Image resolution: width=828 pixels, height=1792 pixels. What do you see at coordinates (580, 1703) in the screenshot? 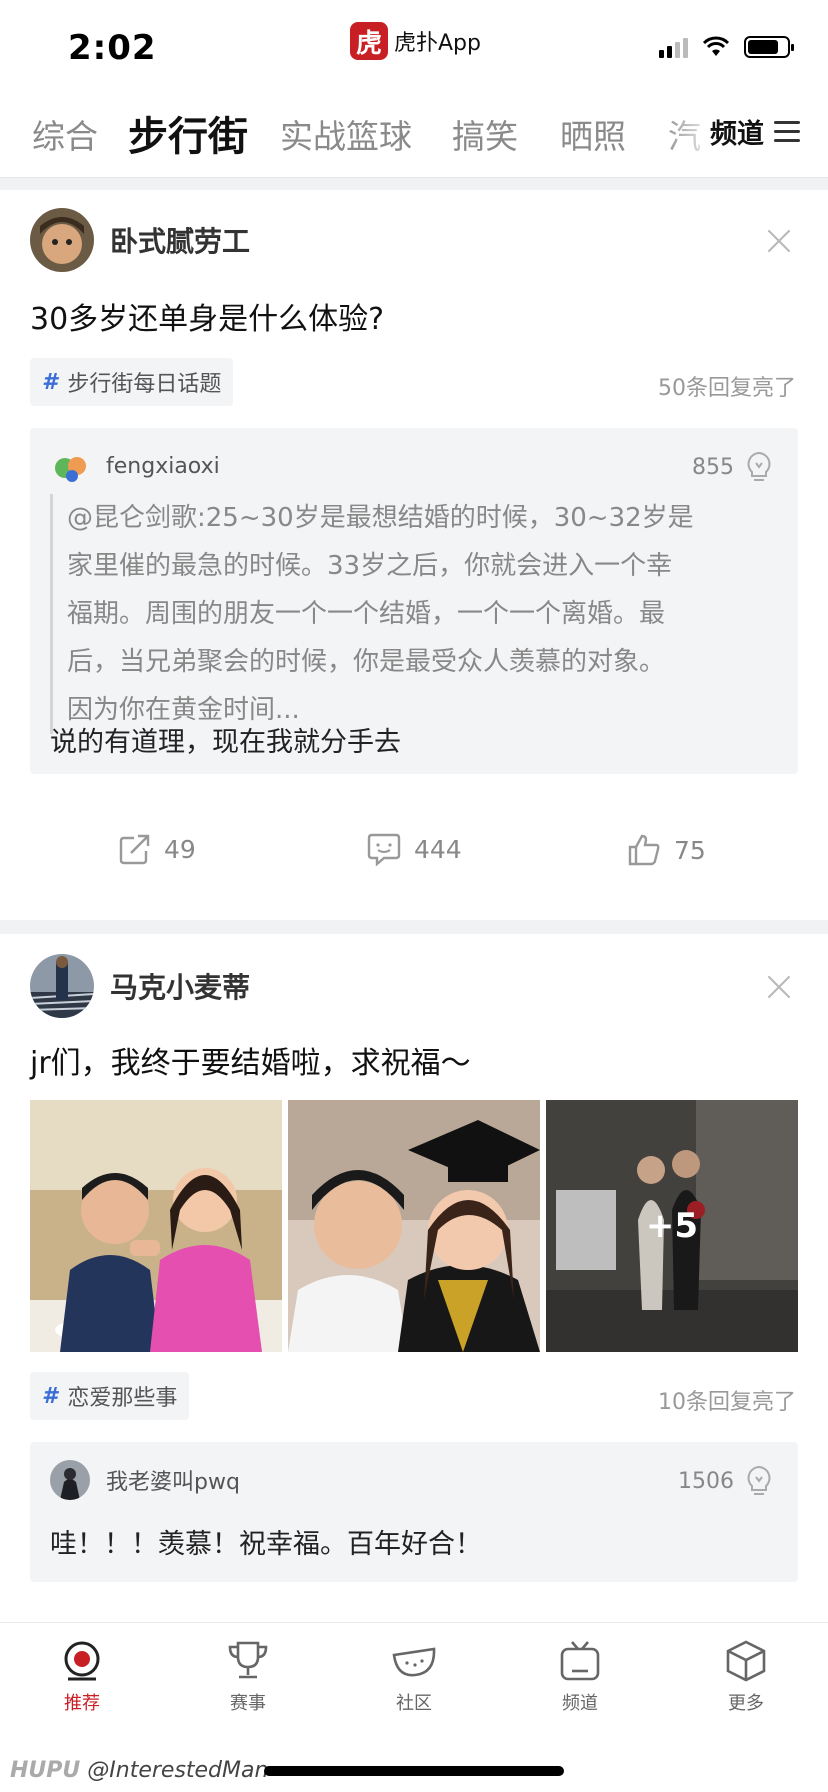
I see `nav-label: 频道` at bounding box center [580, 1703].